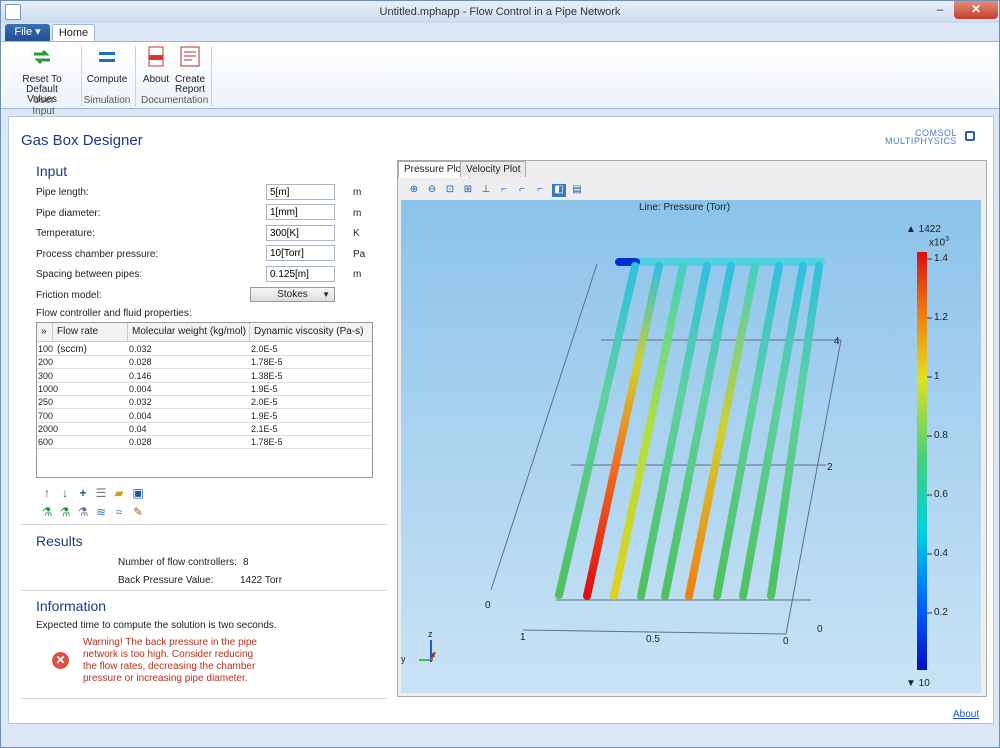 This screenshot has height=748, width=1000. Describe the element at coordinates (204, 389) in the screenshot. I see `table-row: 1000 0.004 1.9E-5` at that location.